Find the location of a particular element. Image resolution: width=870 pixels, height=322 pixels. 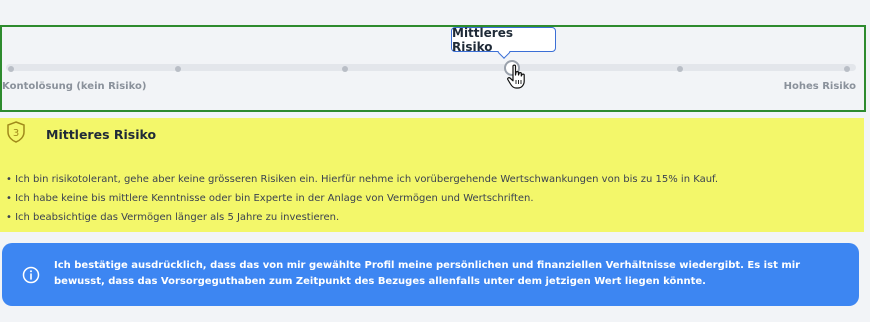

hand-cursor-icon is located at coordinates (516, 76).